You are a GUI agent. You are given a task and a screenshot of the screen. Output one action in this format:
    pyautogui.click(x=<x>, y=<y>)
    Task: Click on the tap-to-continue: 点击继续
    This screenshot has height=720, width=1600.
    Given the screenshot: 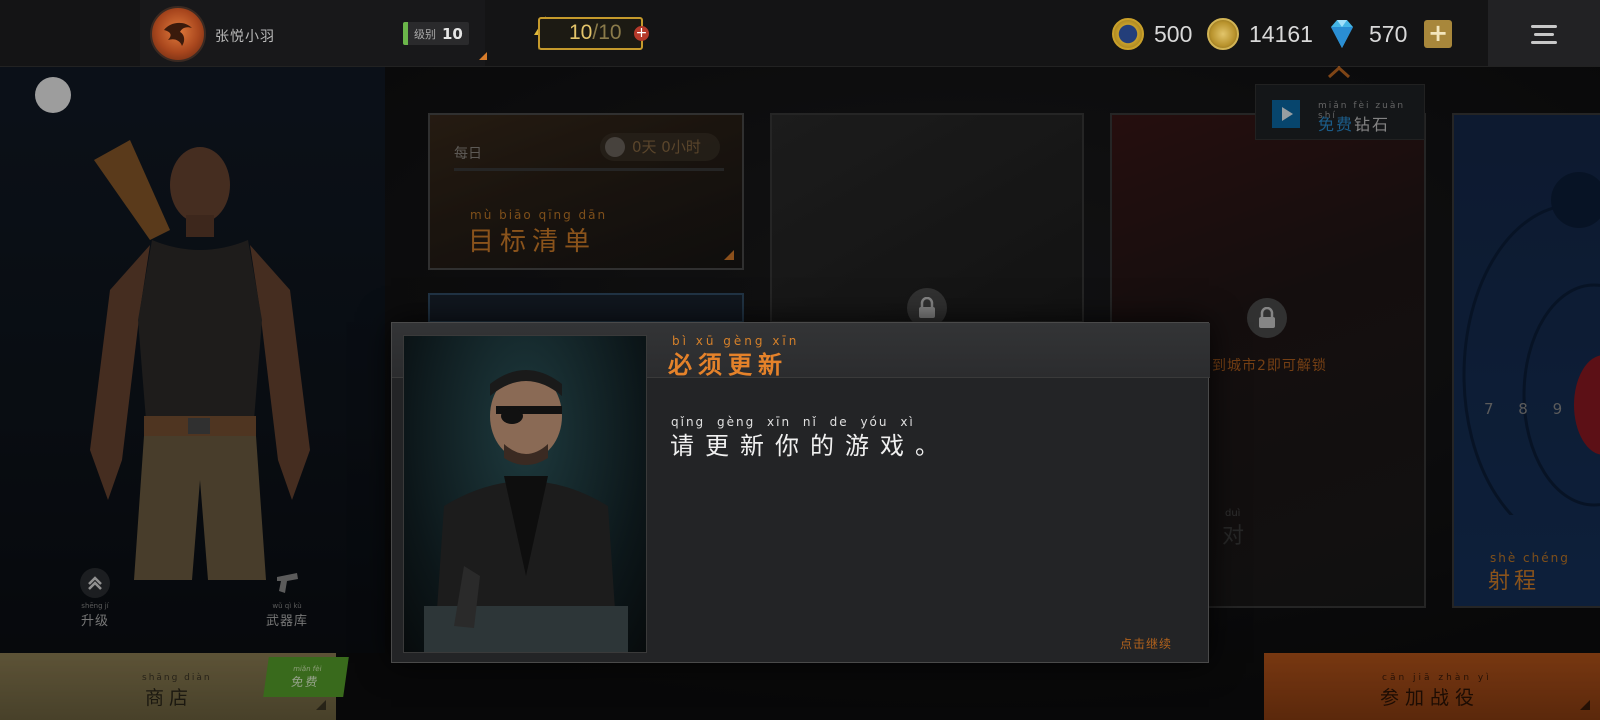 What is the action you would take?
    pyautogui.click(x=1146, y=643)
    